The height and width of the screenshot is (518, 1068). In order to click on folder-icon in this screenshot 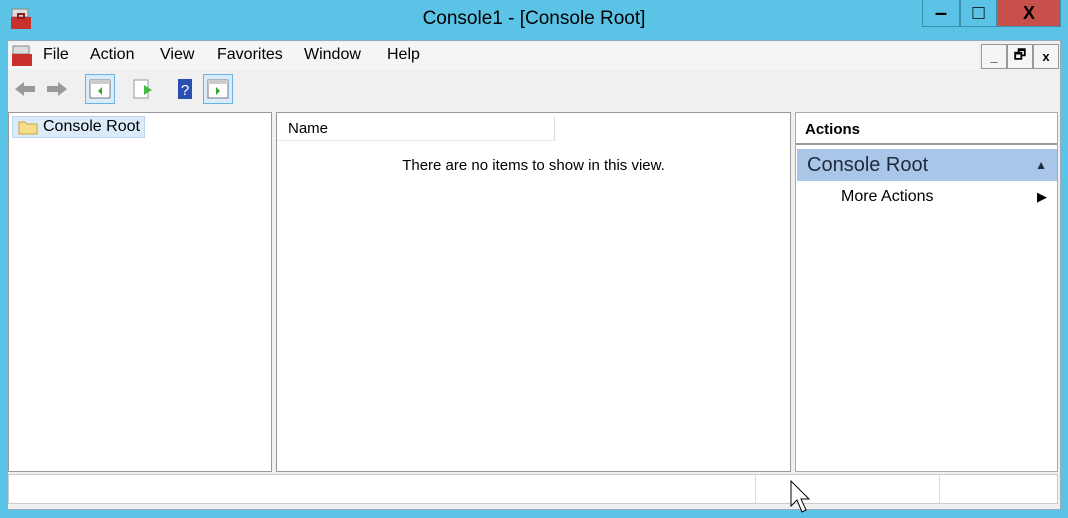, I will do `click(28, 128)`.